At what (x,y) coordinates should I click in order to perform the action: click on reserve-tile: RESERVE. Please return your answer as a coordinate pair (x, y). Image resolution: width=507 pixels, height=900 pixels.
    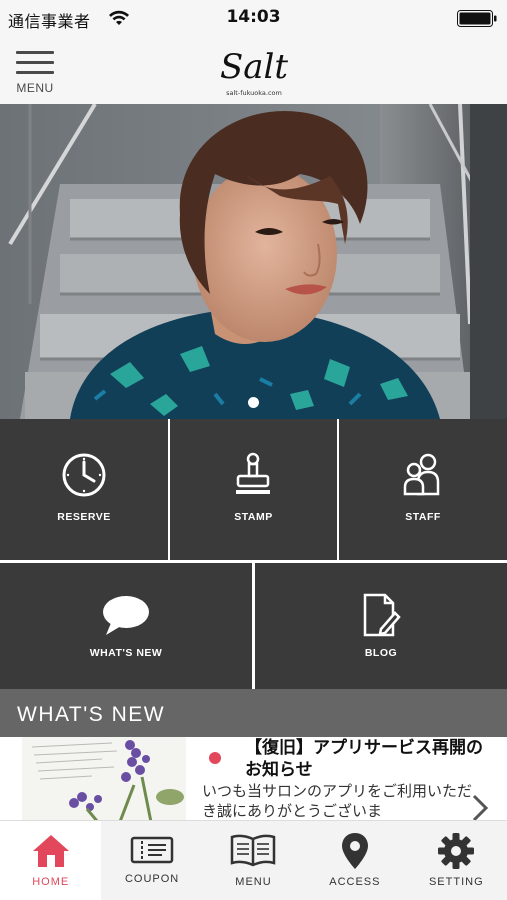
    Looking at the image, I should click on (84, 489).